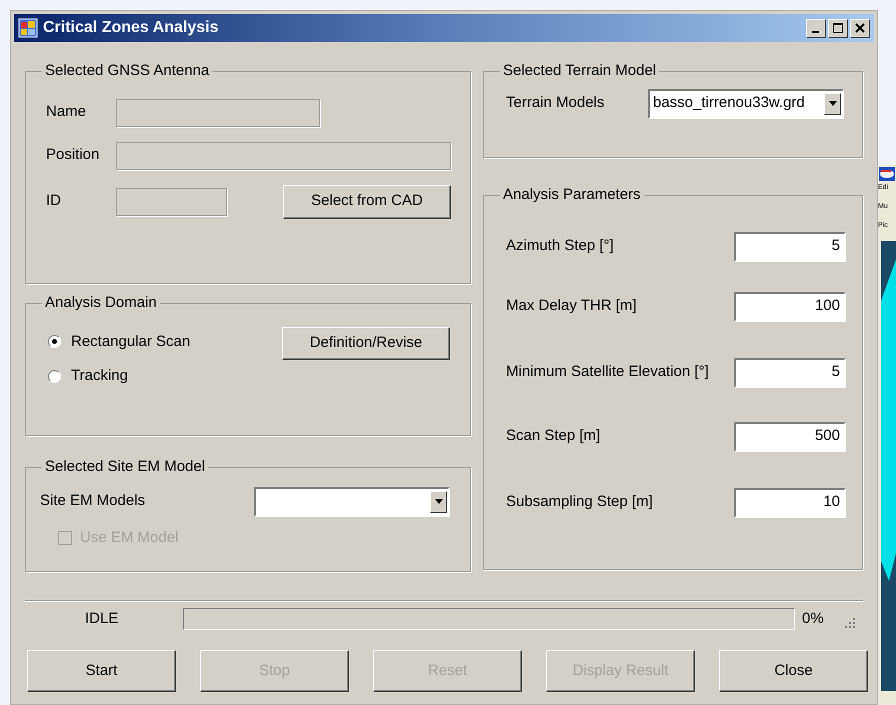  I want to click on radio-option: Rectangular Scan, so click(119, 341).